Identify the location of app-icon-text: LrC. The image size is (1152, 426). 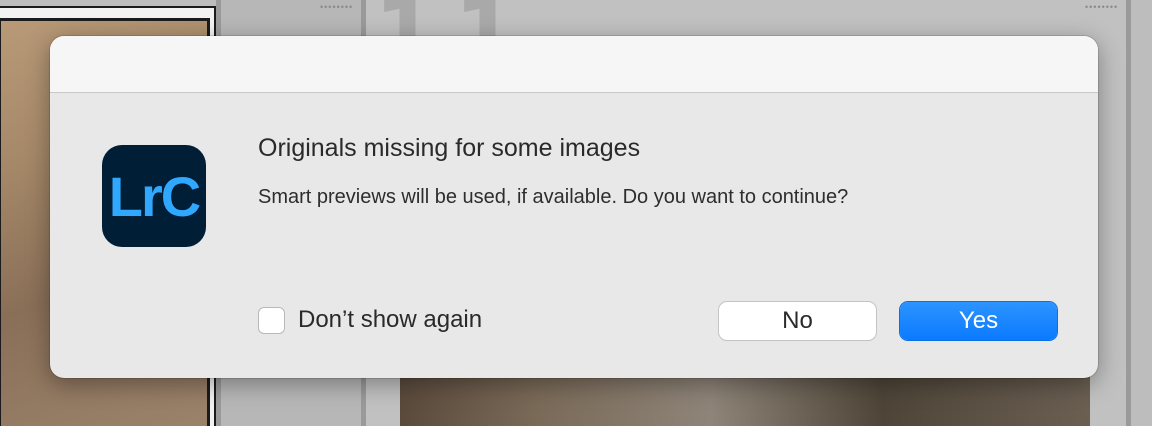
(154, 196).